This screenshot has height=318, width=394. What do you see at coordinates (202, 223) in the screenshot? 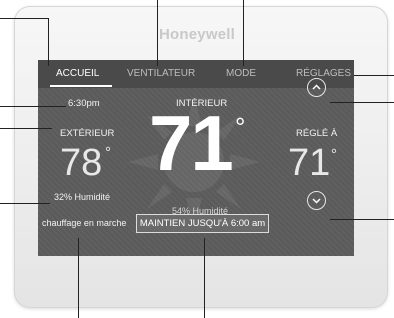
I see `hold-until-button: MAINTIEN JUSQU'À 6:00 am` at bounding box center [202, 223].